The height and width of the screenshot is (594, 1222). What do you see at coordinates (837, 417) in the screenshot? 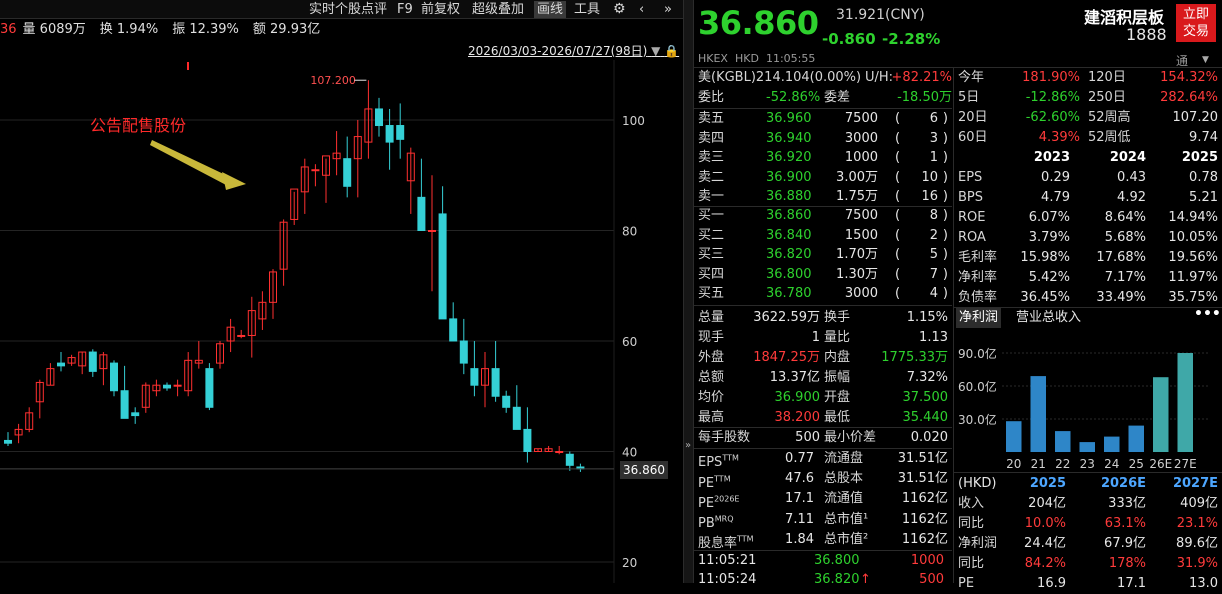
I see `stat-label: 最低` at bounding box center [837, 417].